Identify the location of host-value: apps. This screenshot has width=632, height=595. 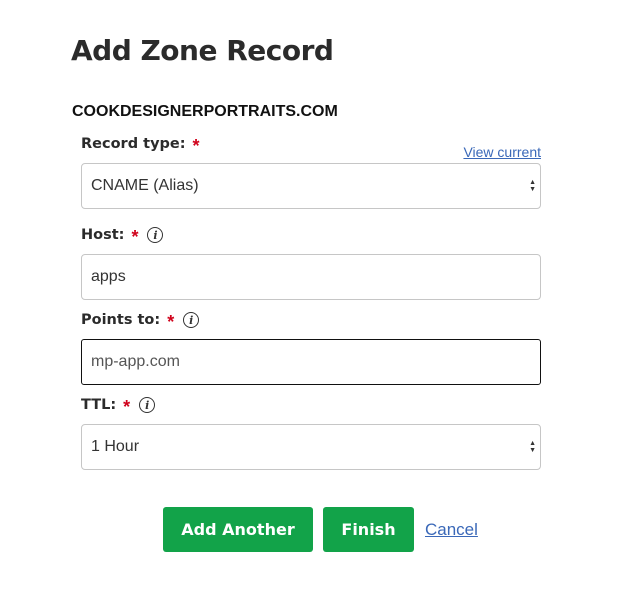
(108, 276).